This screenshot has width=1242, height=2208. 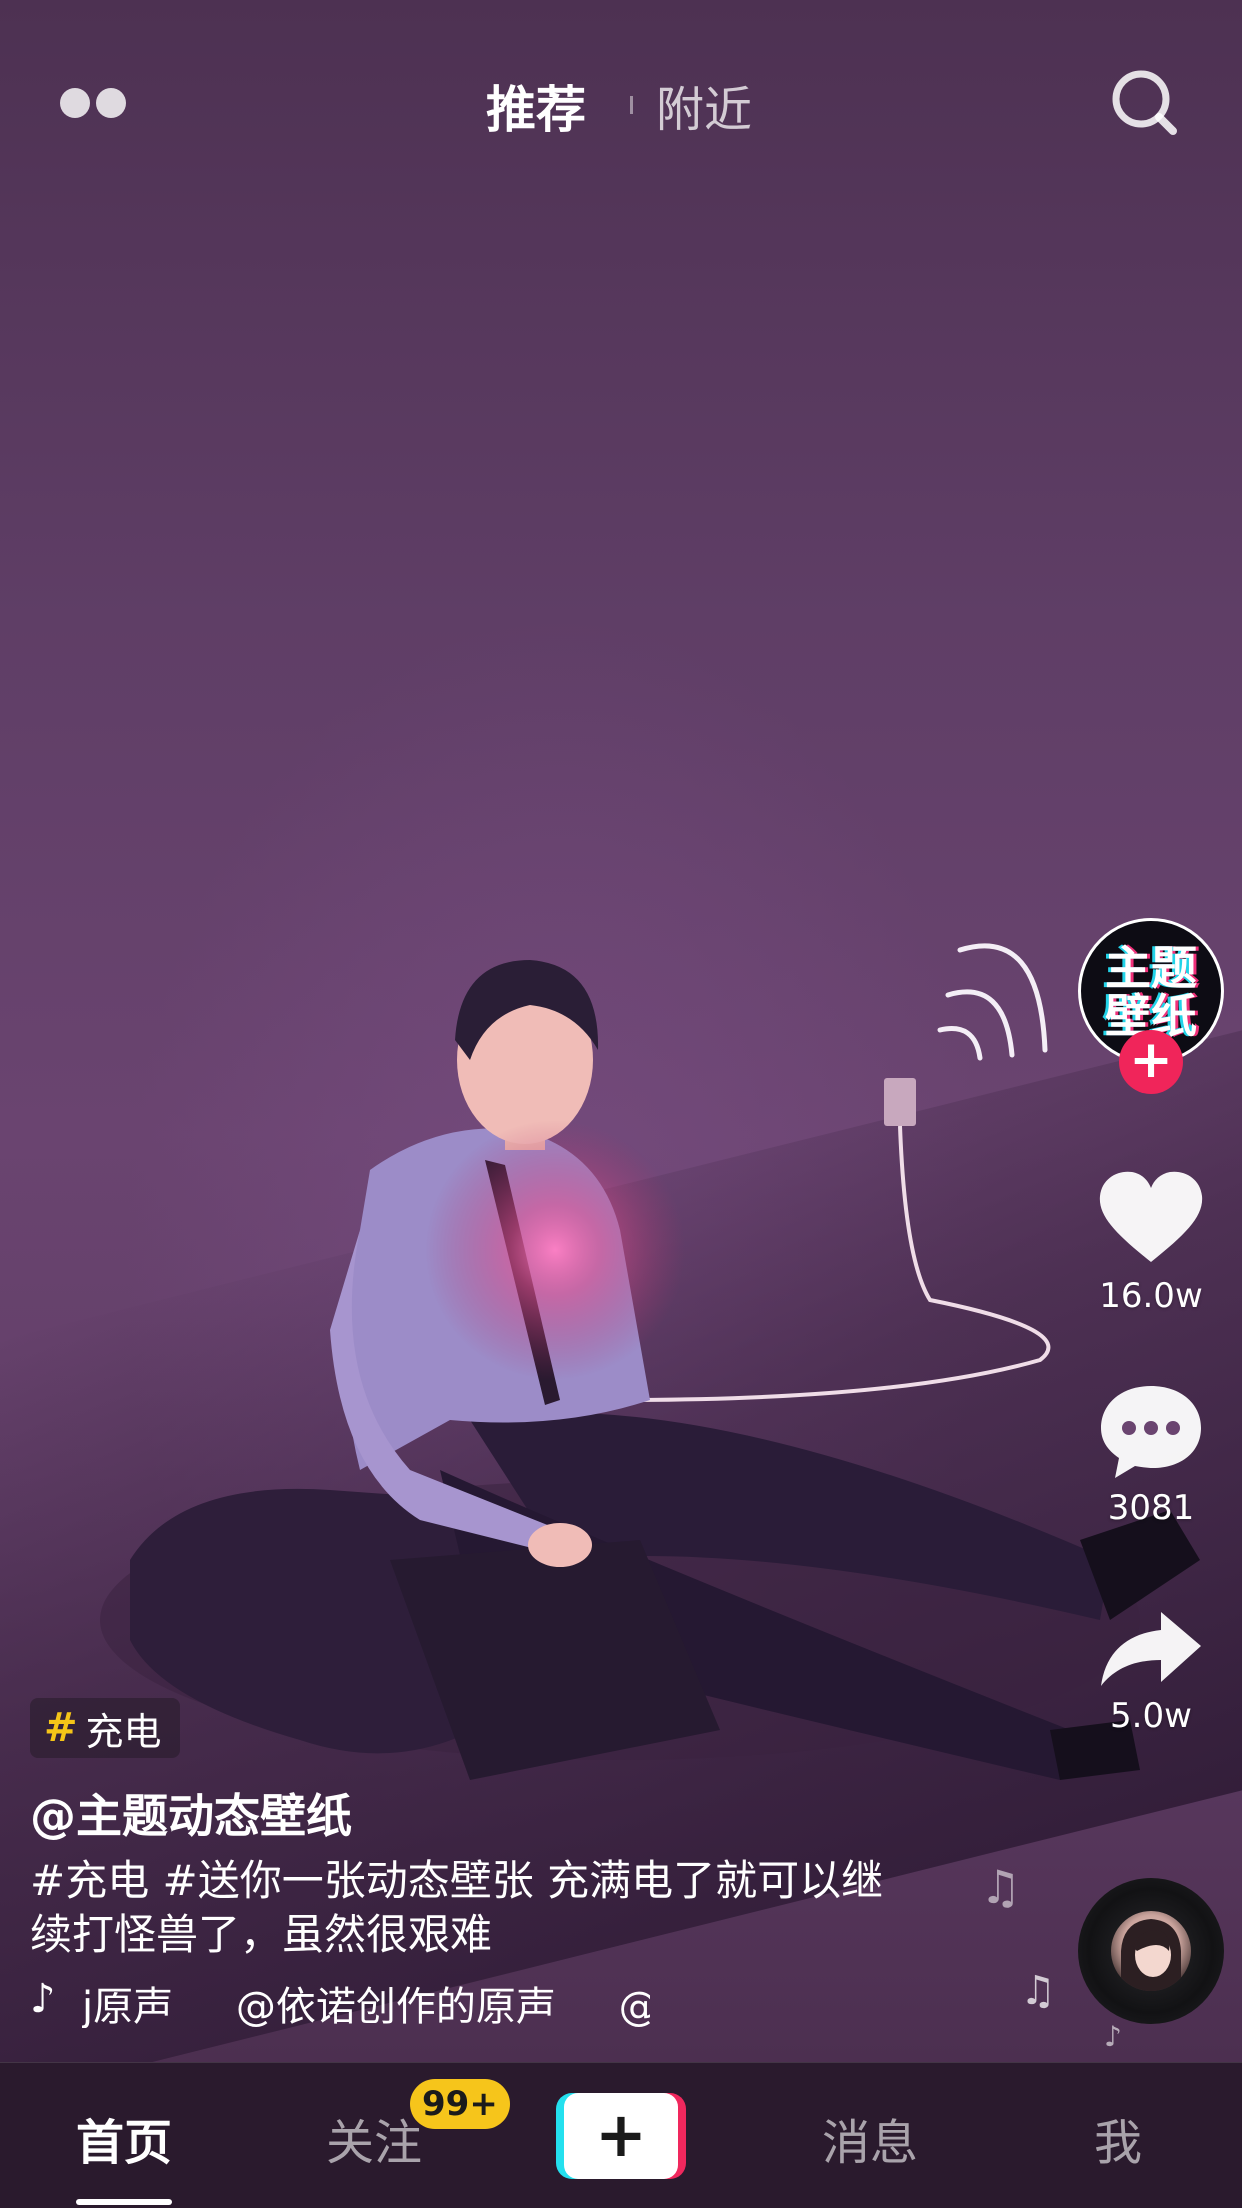 What do you see at coordinates (1151, 1432) in the screenshot?
I see `comment-icon` at bounding box center [1151, 1432].